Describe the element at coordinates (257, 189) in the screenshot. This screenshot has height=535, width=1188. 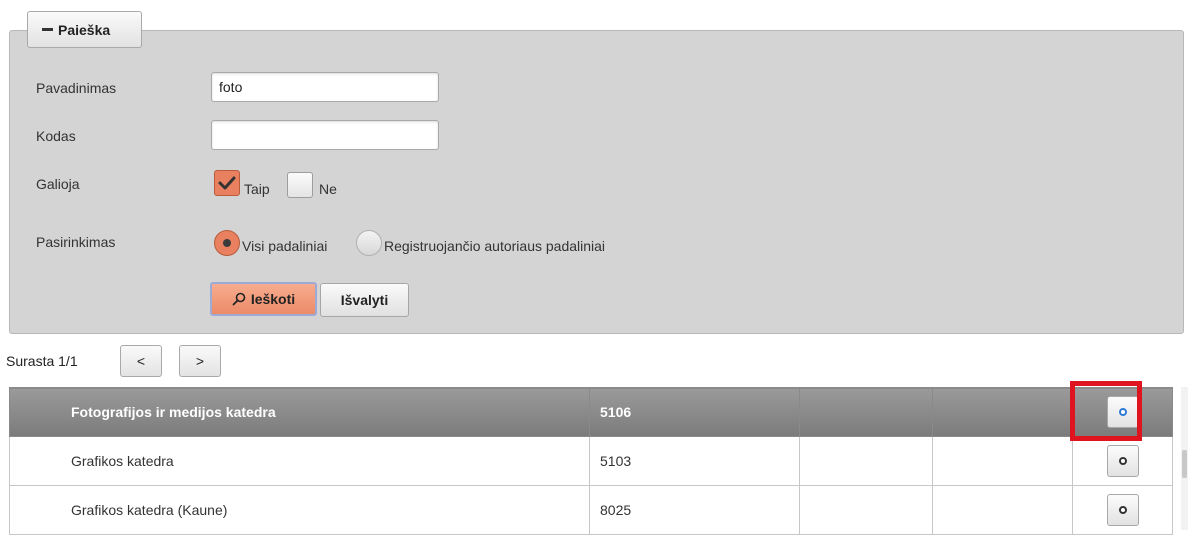
I see `valid-yes-label: Taip` at that location.